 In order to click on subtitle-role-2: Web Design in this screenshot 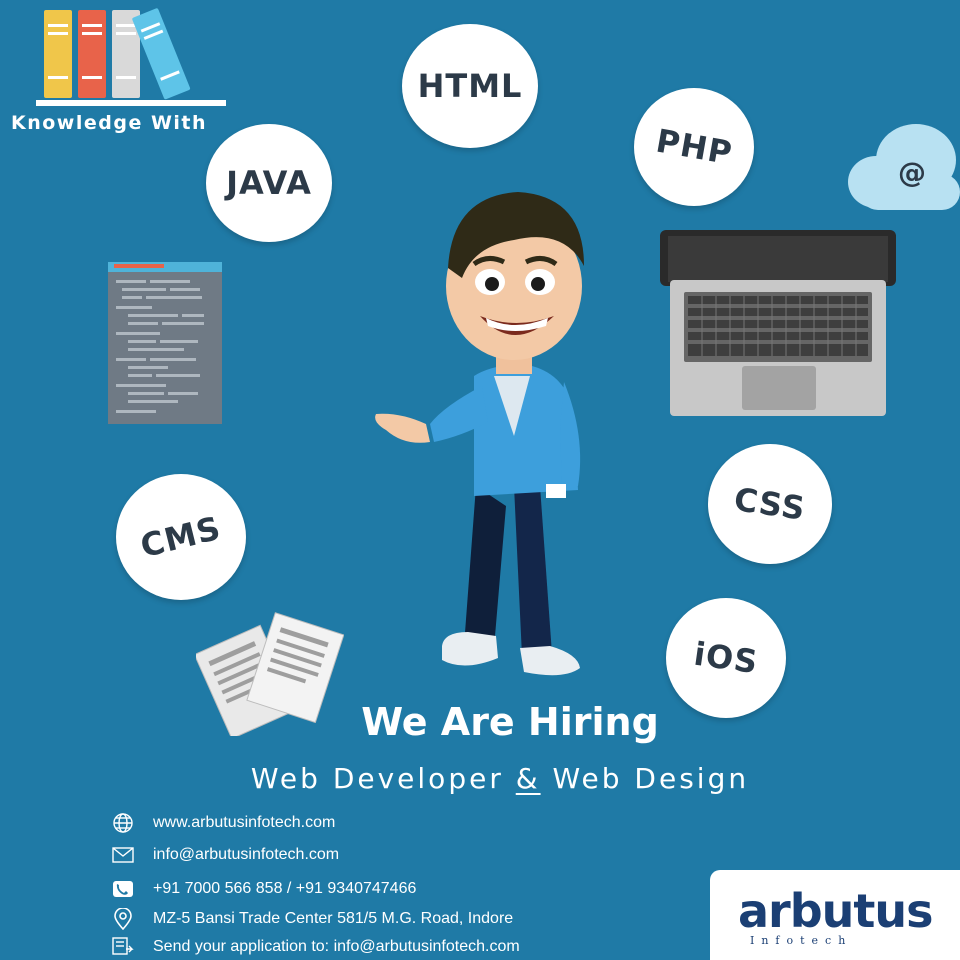, I will do `click(651, 778)`.